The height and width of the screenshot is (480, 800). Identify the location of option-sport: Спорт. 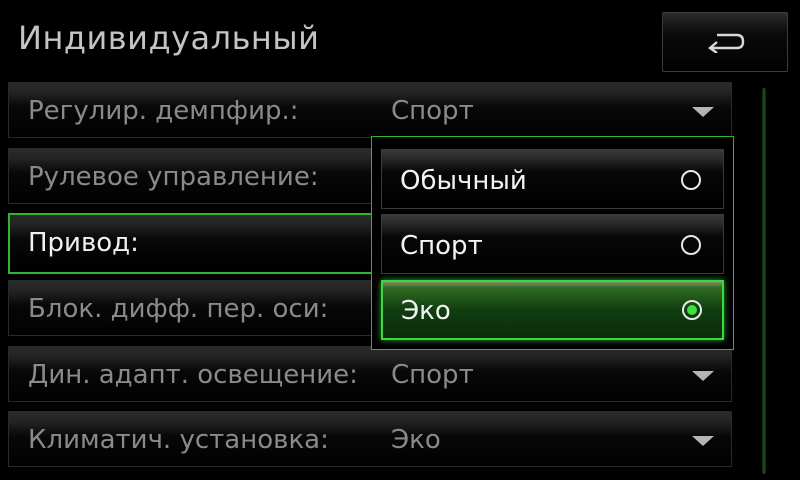
(552, 244).